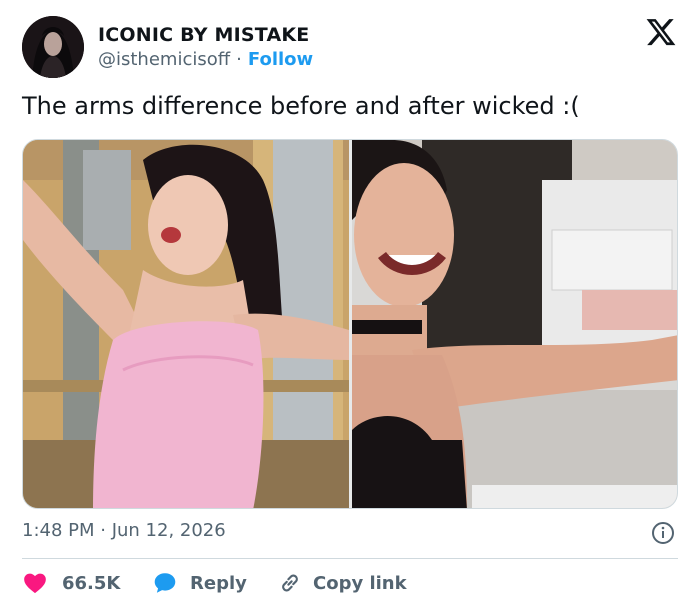 The width and height of the screenshot is (700, 612). Describe the element at coordinates (661, 32) in the screenshot. I see `x-logo-icon` at that location.